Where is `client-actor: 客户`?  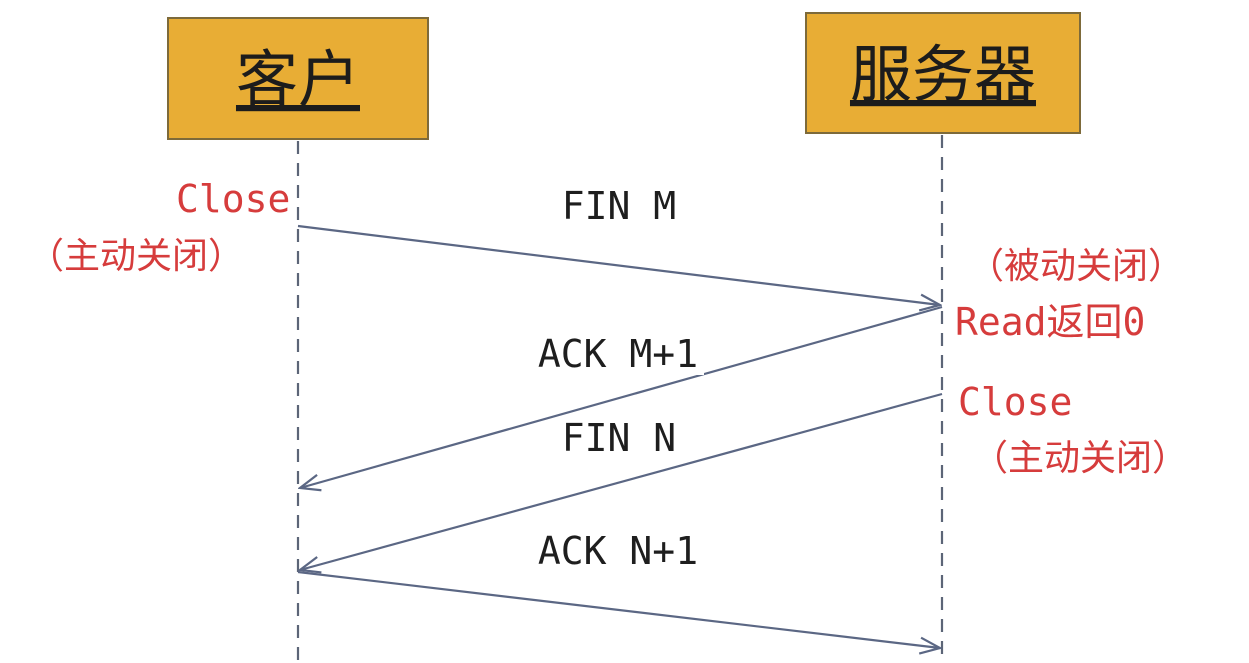
client-actor: 客户 is located at coordinates (298, 78).